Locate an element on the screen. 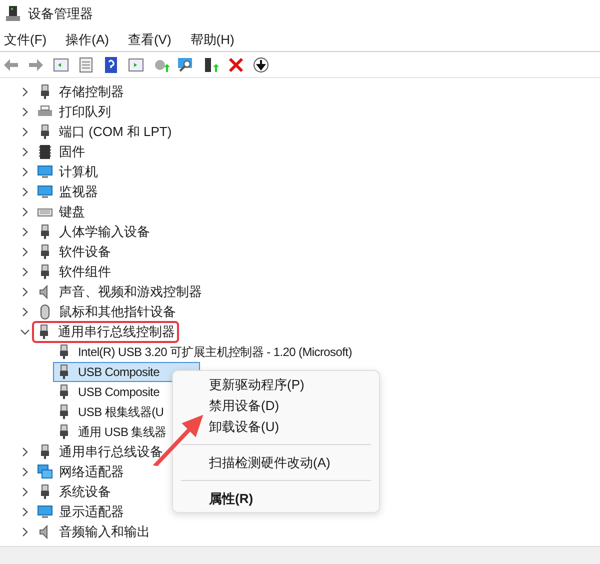  tree-item: 网络适配器 is located at coordinates (91, 472).